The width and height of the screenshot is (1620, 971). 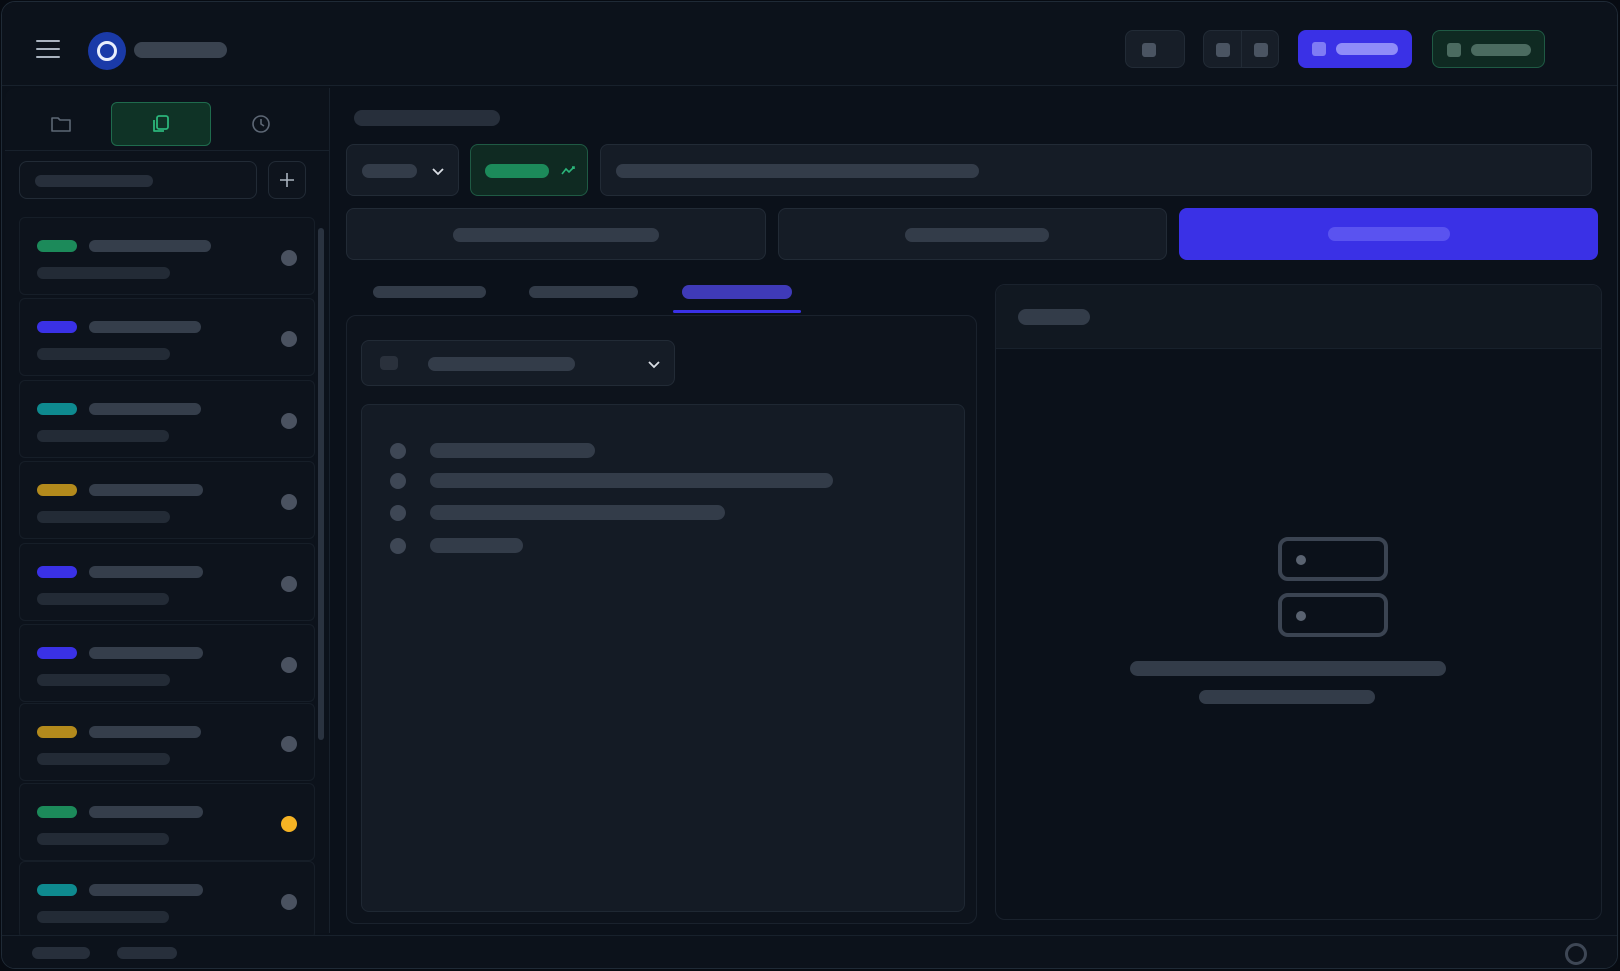 What do you see at coordinates (1288, 668) in the screenshot?
I see `empty-state-title-placeholder` at bounding box center [1288, 668].